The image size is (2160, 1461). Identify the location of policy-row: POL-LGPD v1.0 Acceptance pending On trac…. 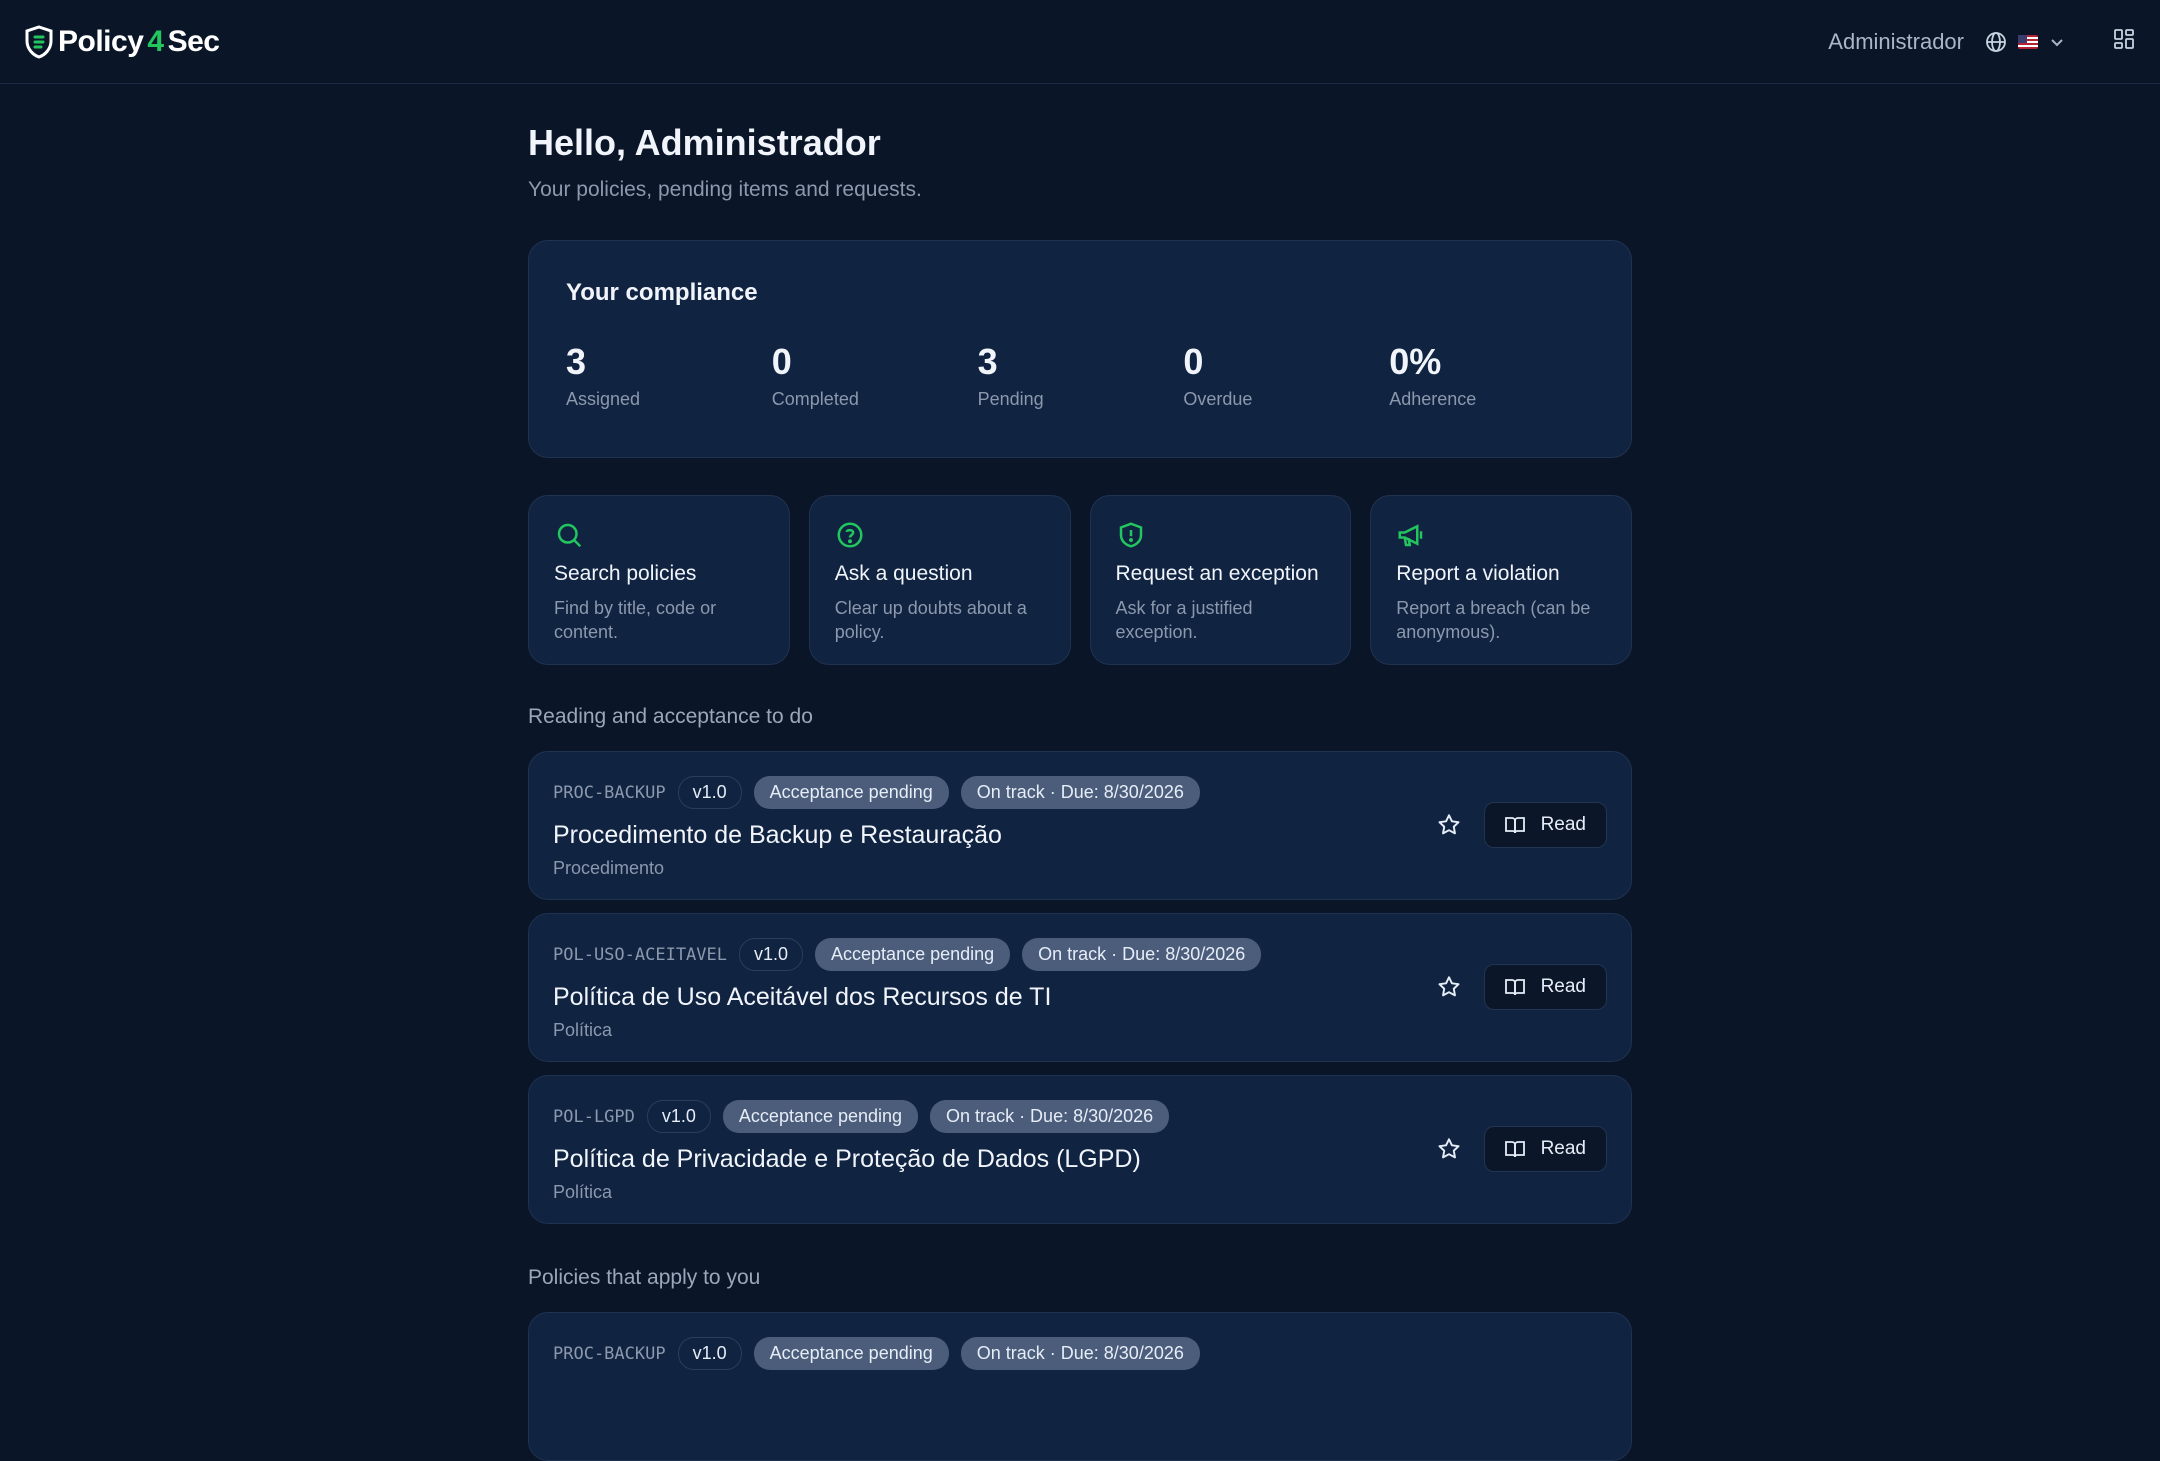
(1080, 1149).